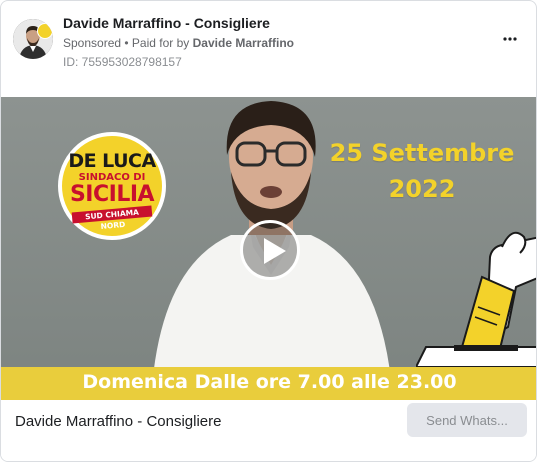  What do you see at coordinates (476, 299) in the screenshot?
I see `ballot-box-icon` at bounding box center [476, 299].